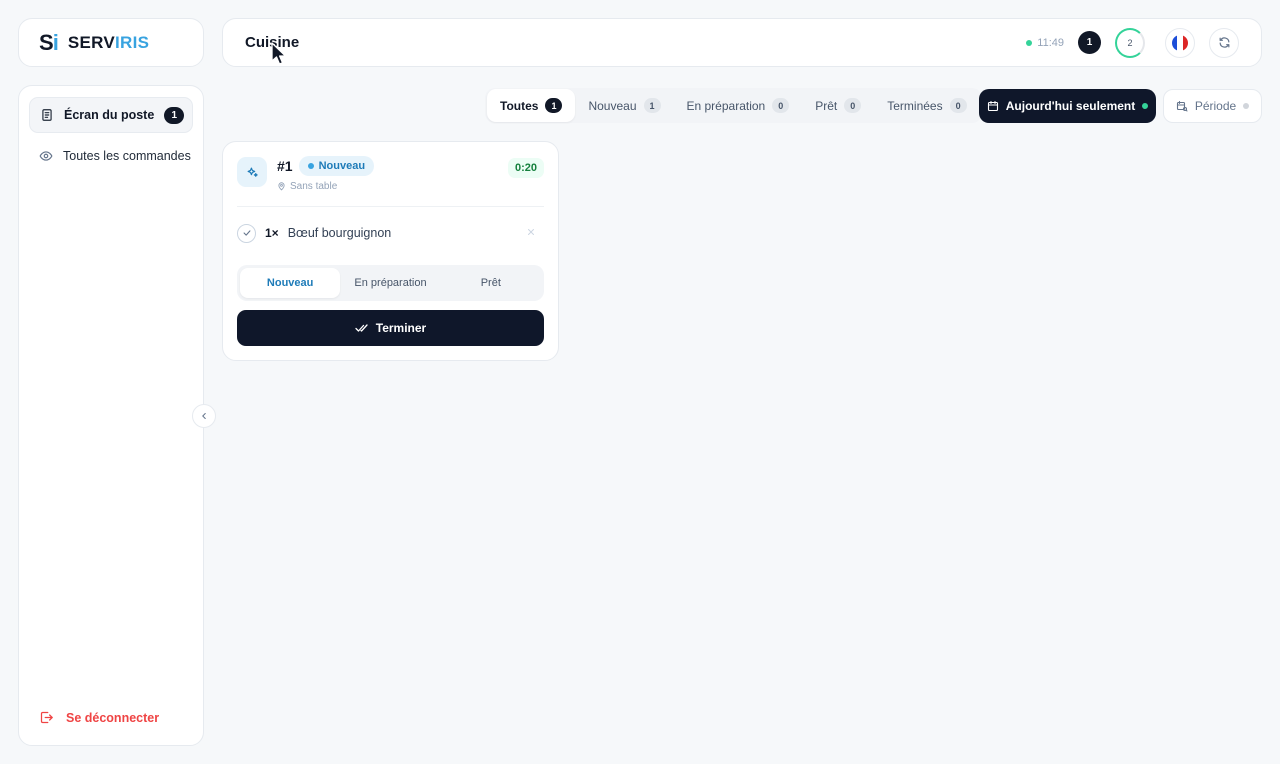 The height and width of the screenshot is (764, 1280). I want to click on sidebar-item-all-orders: Toutes les commandes, so click(111, 156).